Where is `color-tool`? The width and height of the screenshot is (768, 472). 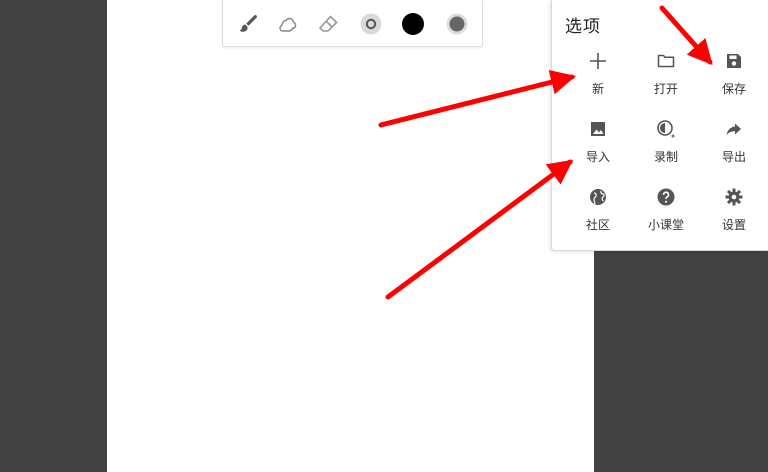
color-tool is located at coordinates (413, 24).